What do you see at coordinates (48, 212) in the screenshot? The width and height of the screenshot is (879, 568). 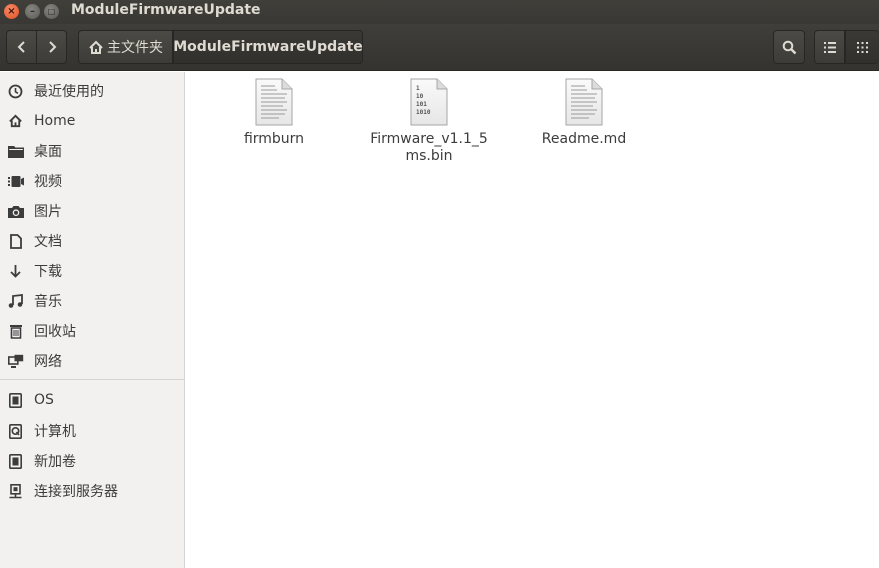 I see `sidebar-item-label: 图片` at bounding box center [48, 212].